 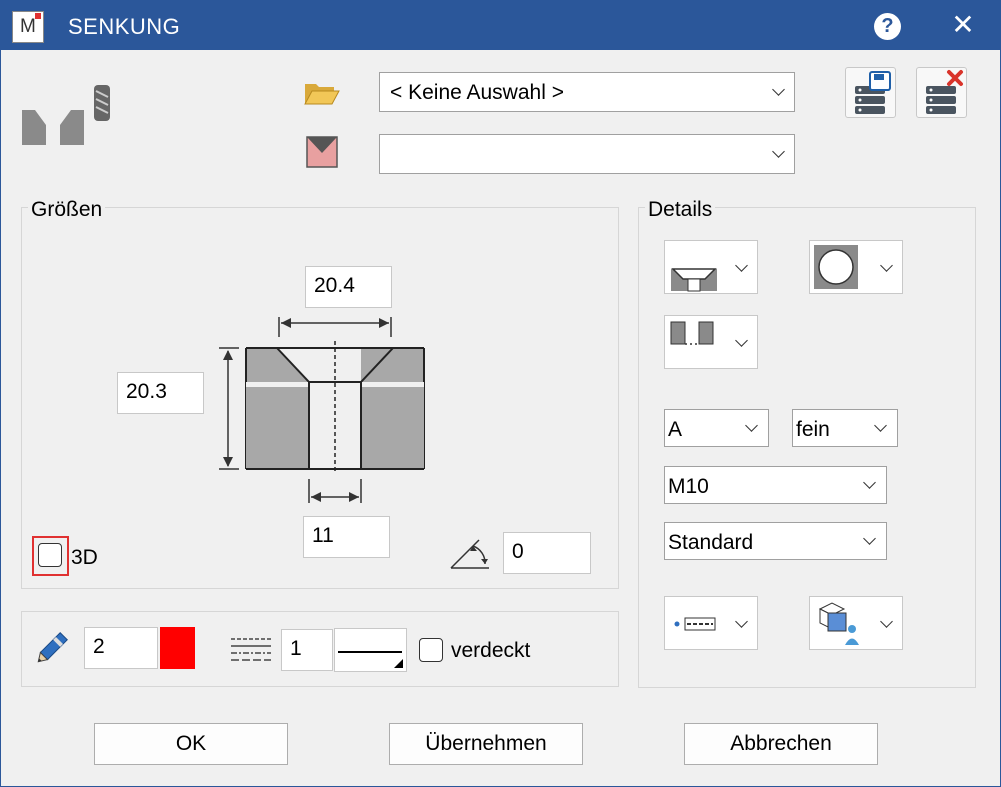 What do you see at coordinates (587, 92) in the screenshot?
I see `selection-combo: < Keine Auswahl >` at bounding box center [587, 92].